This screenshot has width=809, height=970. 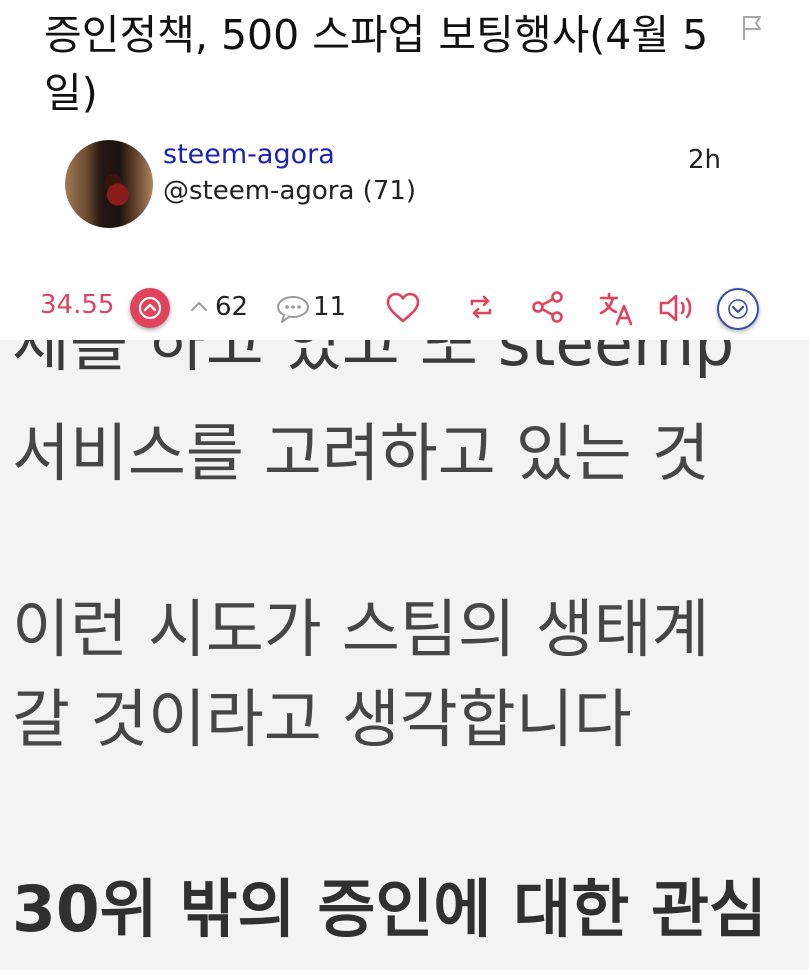 I want to click on action-bar: 34.55 62 11, so click(x=404, y=307).